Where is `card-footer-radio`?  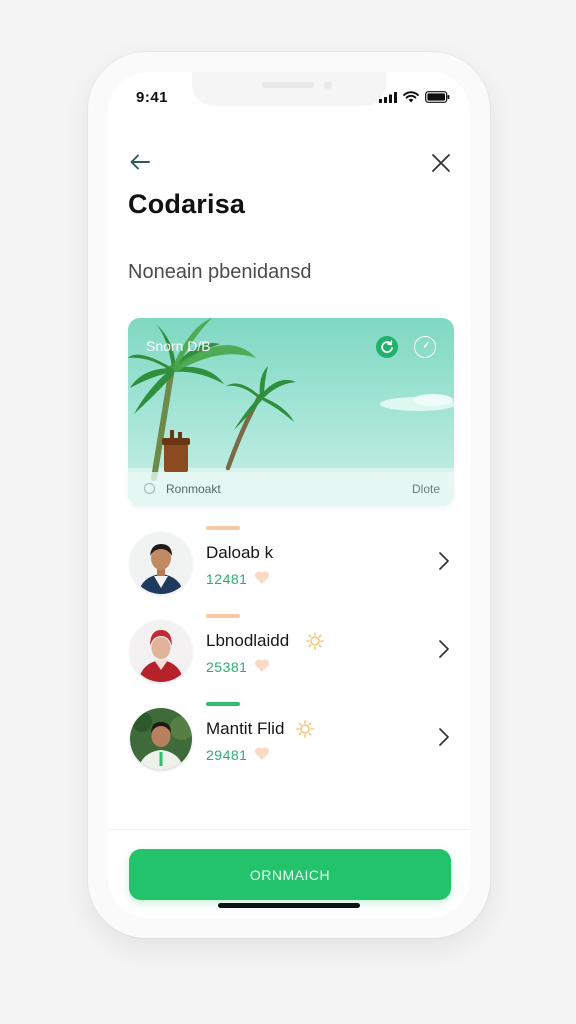
card-footer-radio is located at coordinates (149, 488).